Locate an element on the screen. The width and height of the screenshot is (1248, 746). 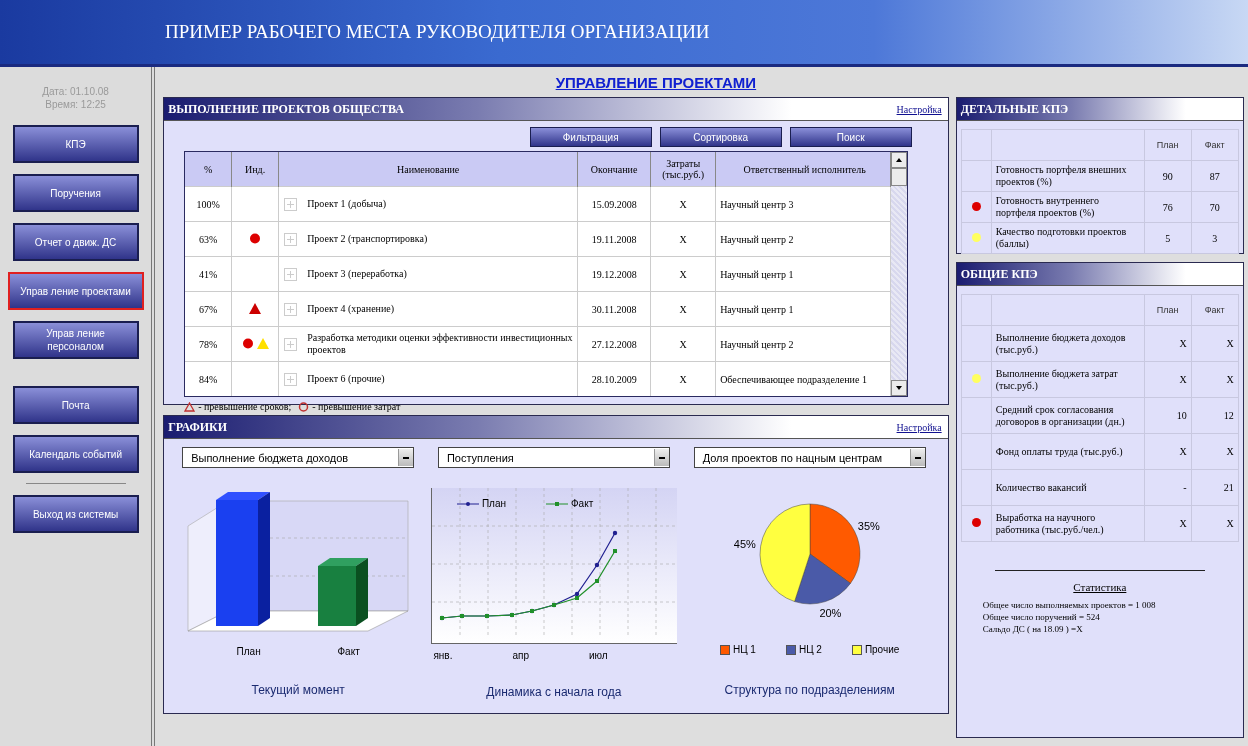
table-cell: Средний срок согласования договоров в организации (дн.) is located at coordinates (1068, 415).